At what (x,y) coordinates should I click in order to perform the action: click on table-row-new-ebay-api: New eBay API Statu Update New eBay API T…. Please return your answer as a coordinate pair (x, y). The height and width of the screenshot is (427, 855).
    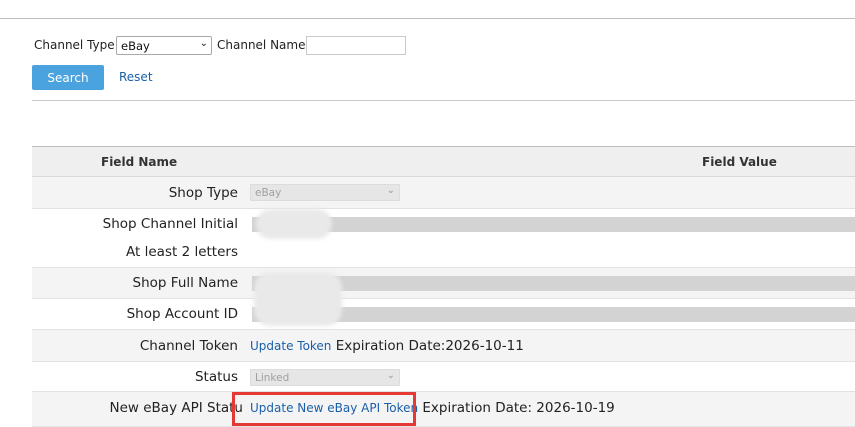
    Looking at the image, I should click on (443, 409).